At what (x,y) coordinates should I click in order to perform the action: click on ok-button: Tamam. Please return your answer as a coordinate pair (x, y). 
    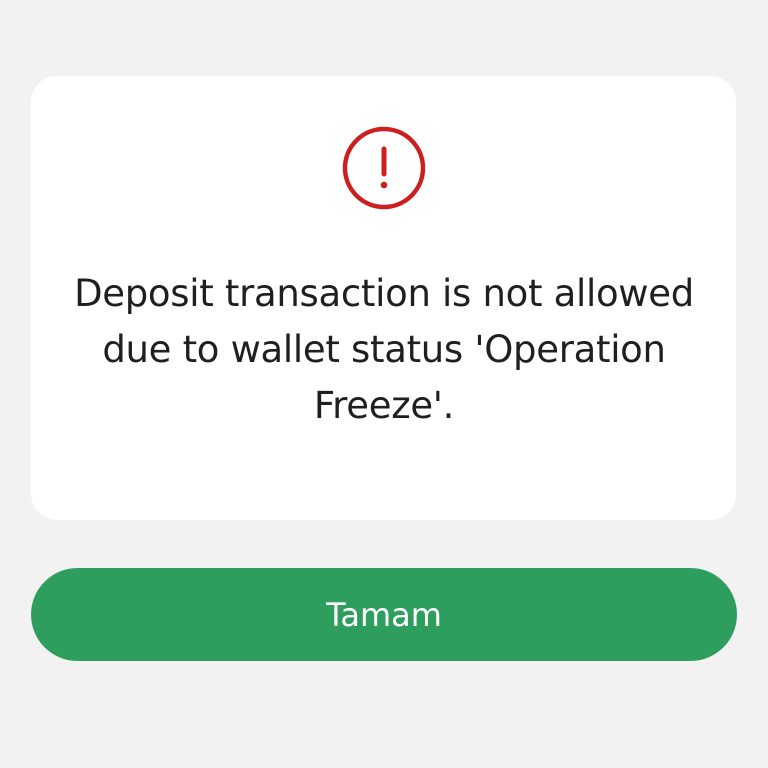
    Looking at the image, I should click on (384, 614).